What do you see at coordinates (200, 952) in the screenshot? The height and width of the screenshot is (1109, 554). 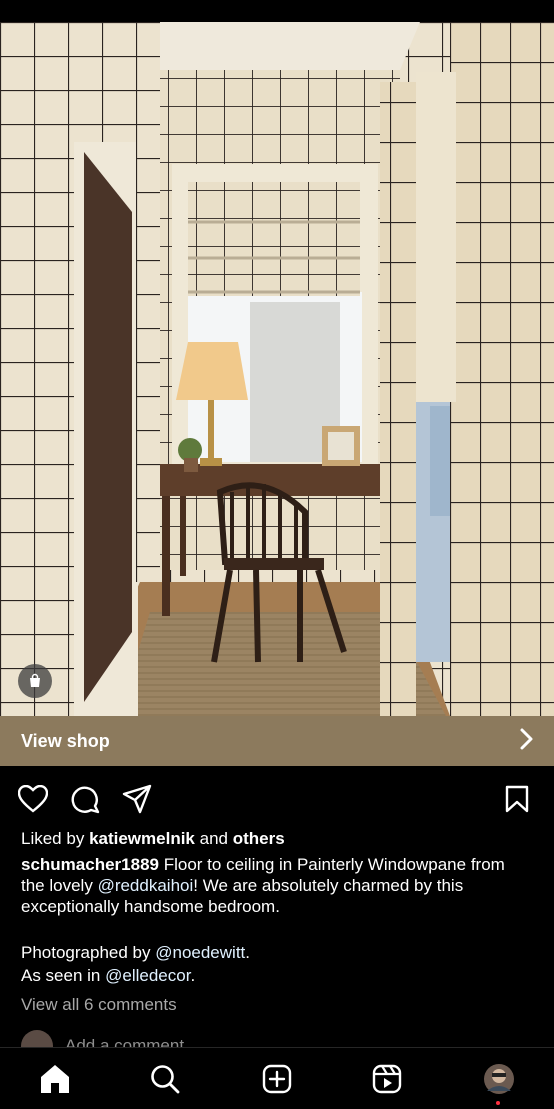 I see `mention-link-noedewitt: @noedewitt` at bounding box center [200, 952].